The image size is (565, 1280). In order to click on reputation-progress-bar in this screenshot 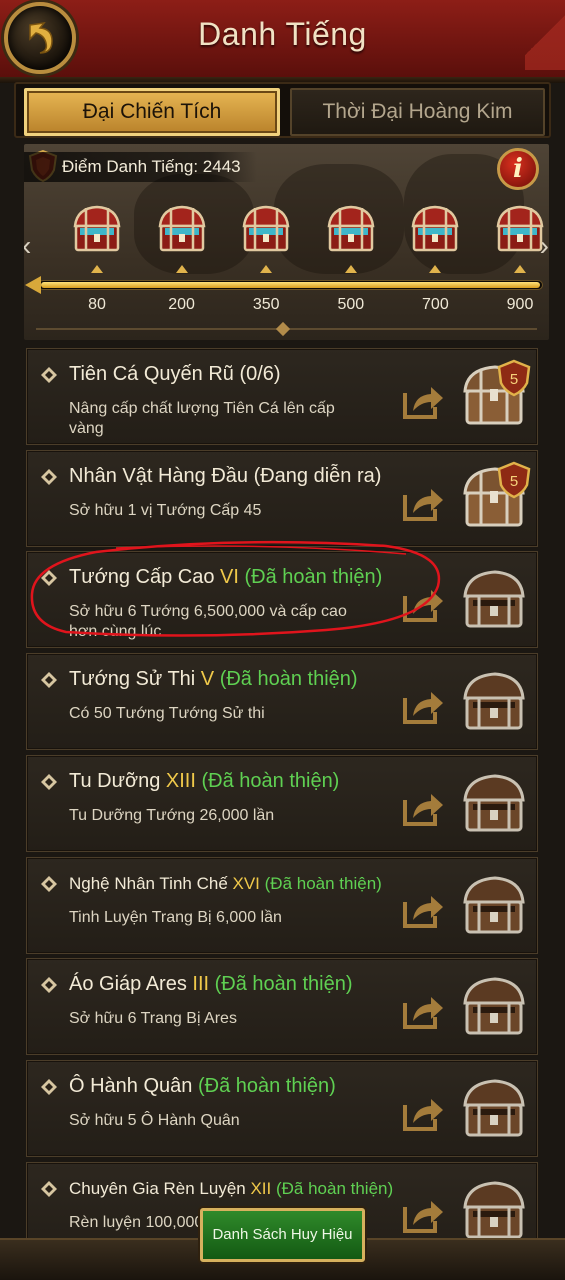, I will do `click(284, 285)`.